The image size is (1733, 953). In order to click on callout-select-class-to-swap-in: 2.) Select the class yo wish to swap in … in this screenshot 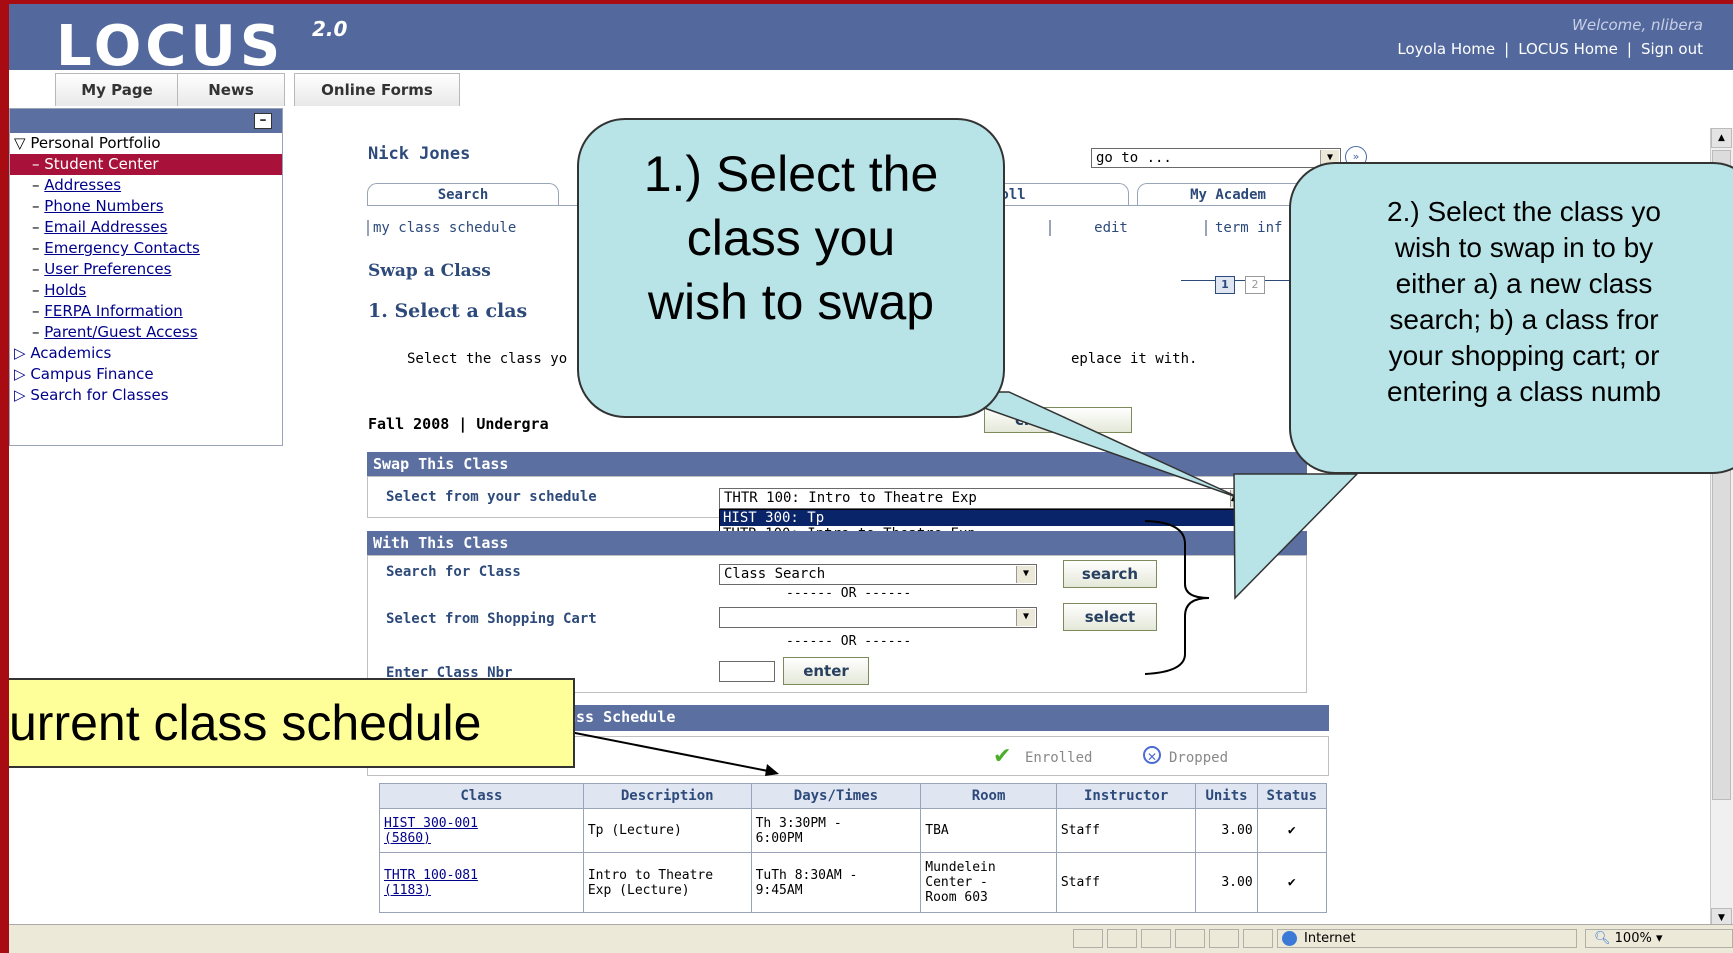, I will do `click(1511, 318)`.